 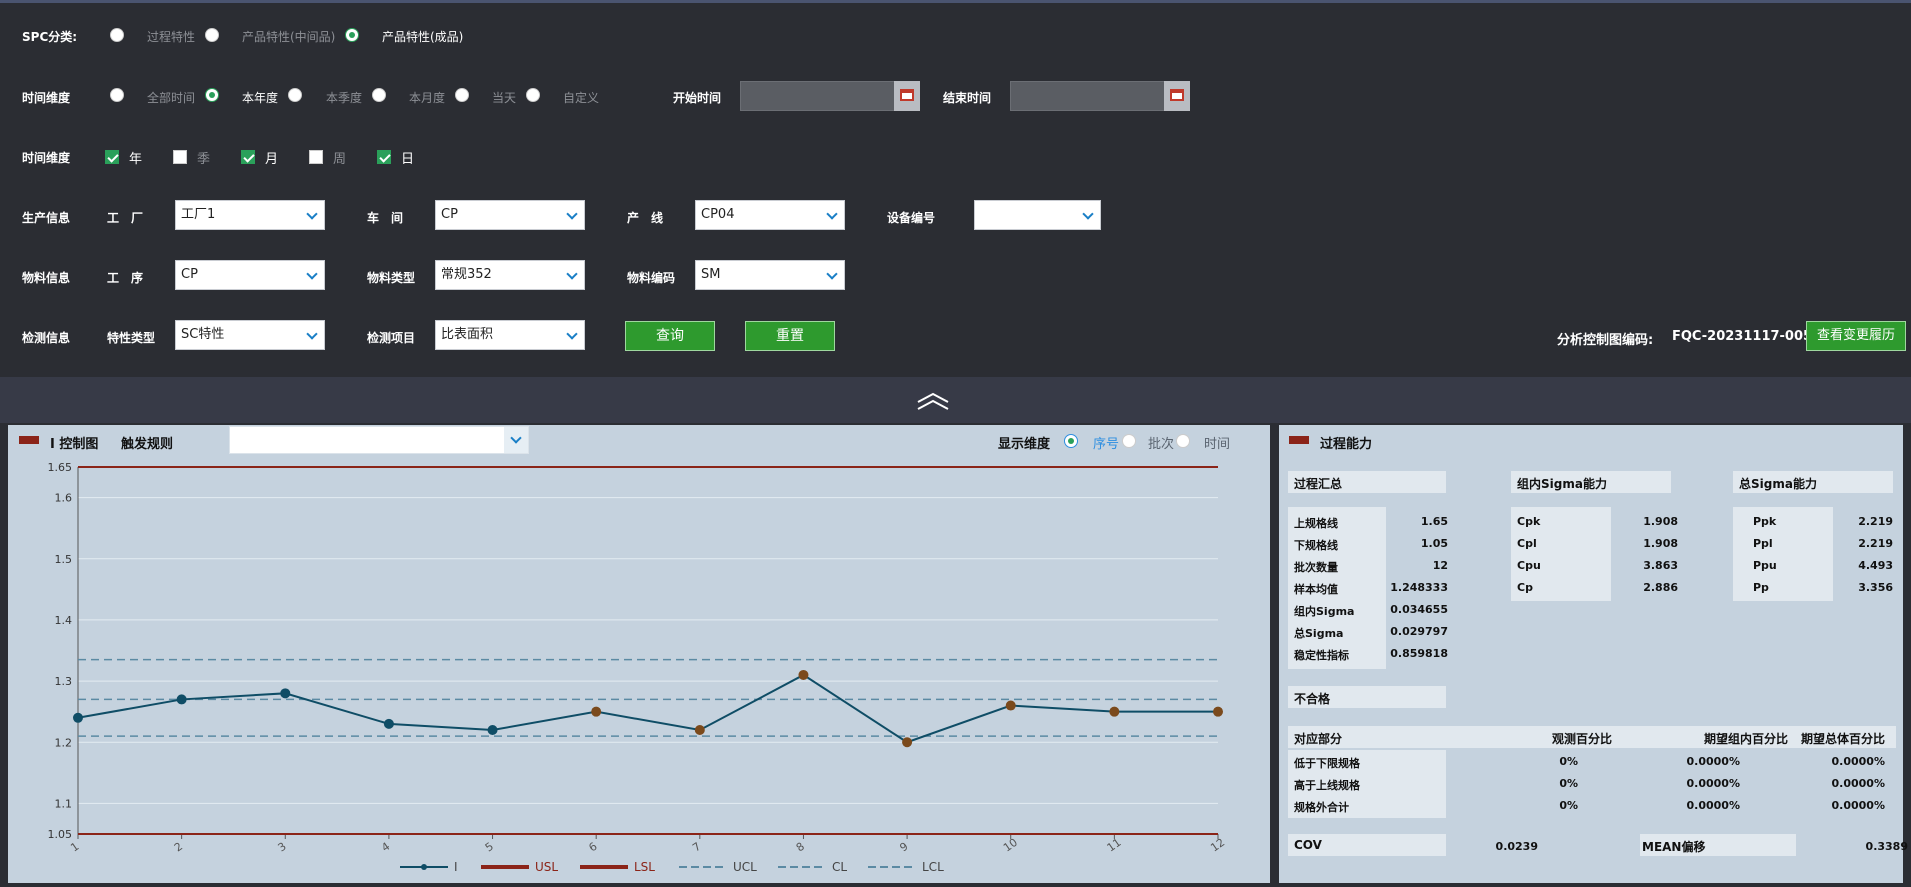 I want to click on x-tick-label: 11, so click(x=1114, y=845).